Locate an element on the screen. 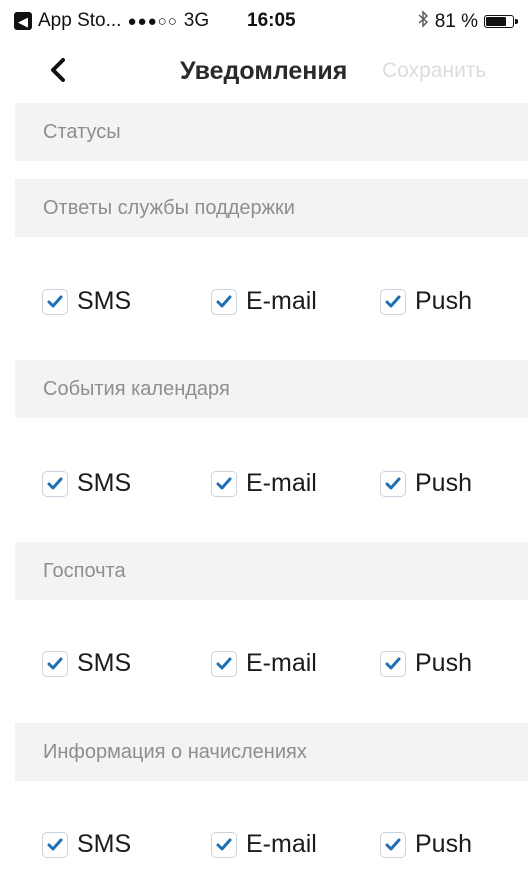 This screenshot has width=528, height=870. support-options-row: SMS E-mail Push is located at coordinates (264, 307).